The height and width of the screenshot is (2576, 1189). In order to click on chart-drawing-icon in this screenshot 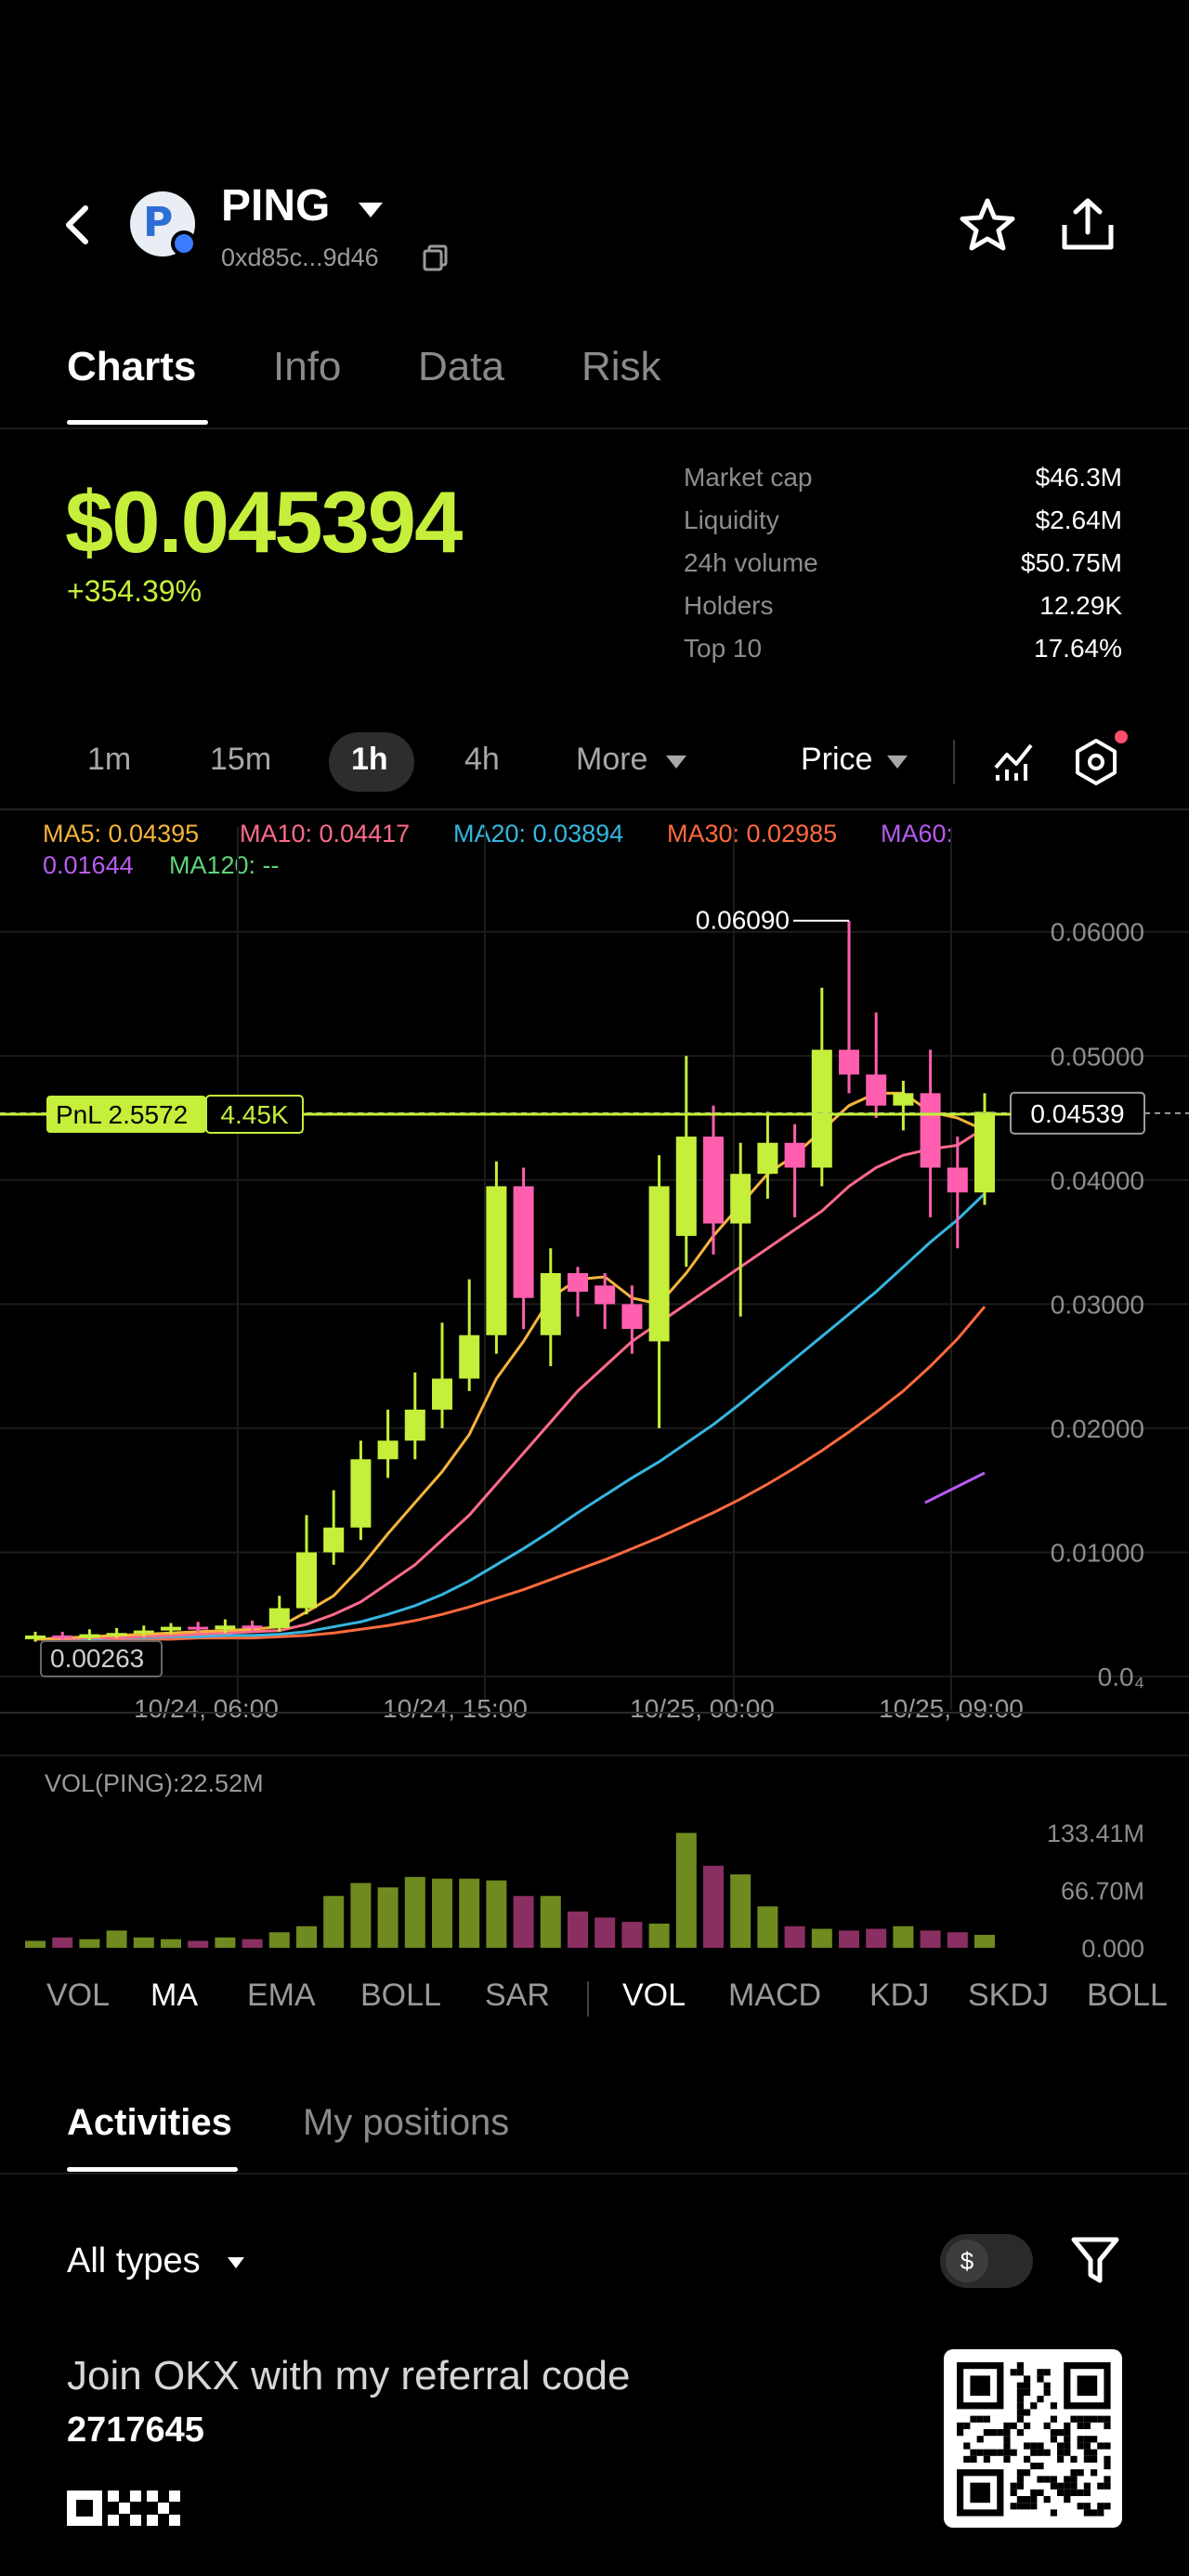, I will do `click(1014, 763)`.